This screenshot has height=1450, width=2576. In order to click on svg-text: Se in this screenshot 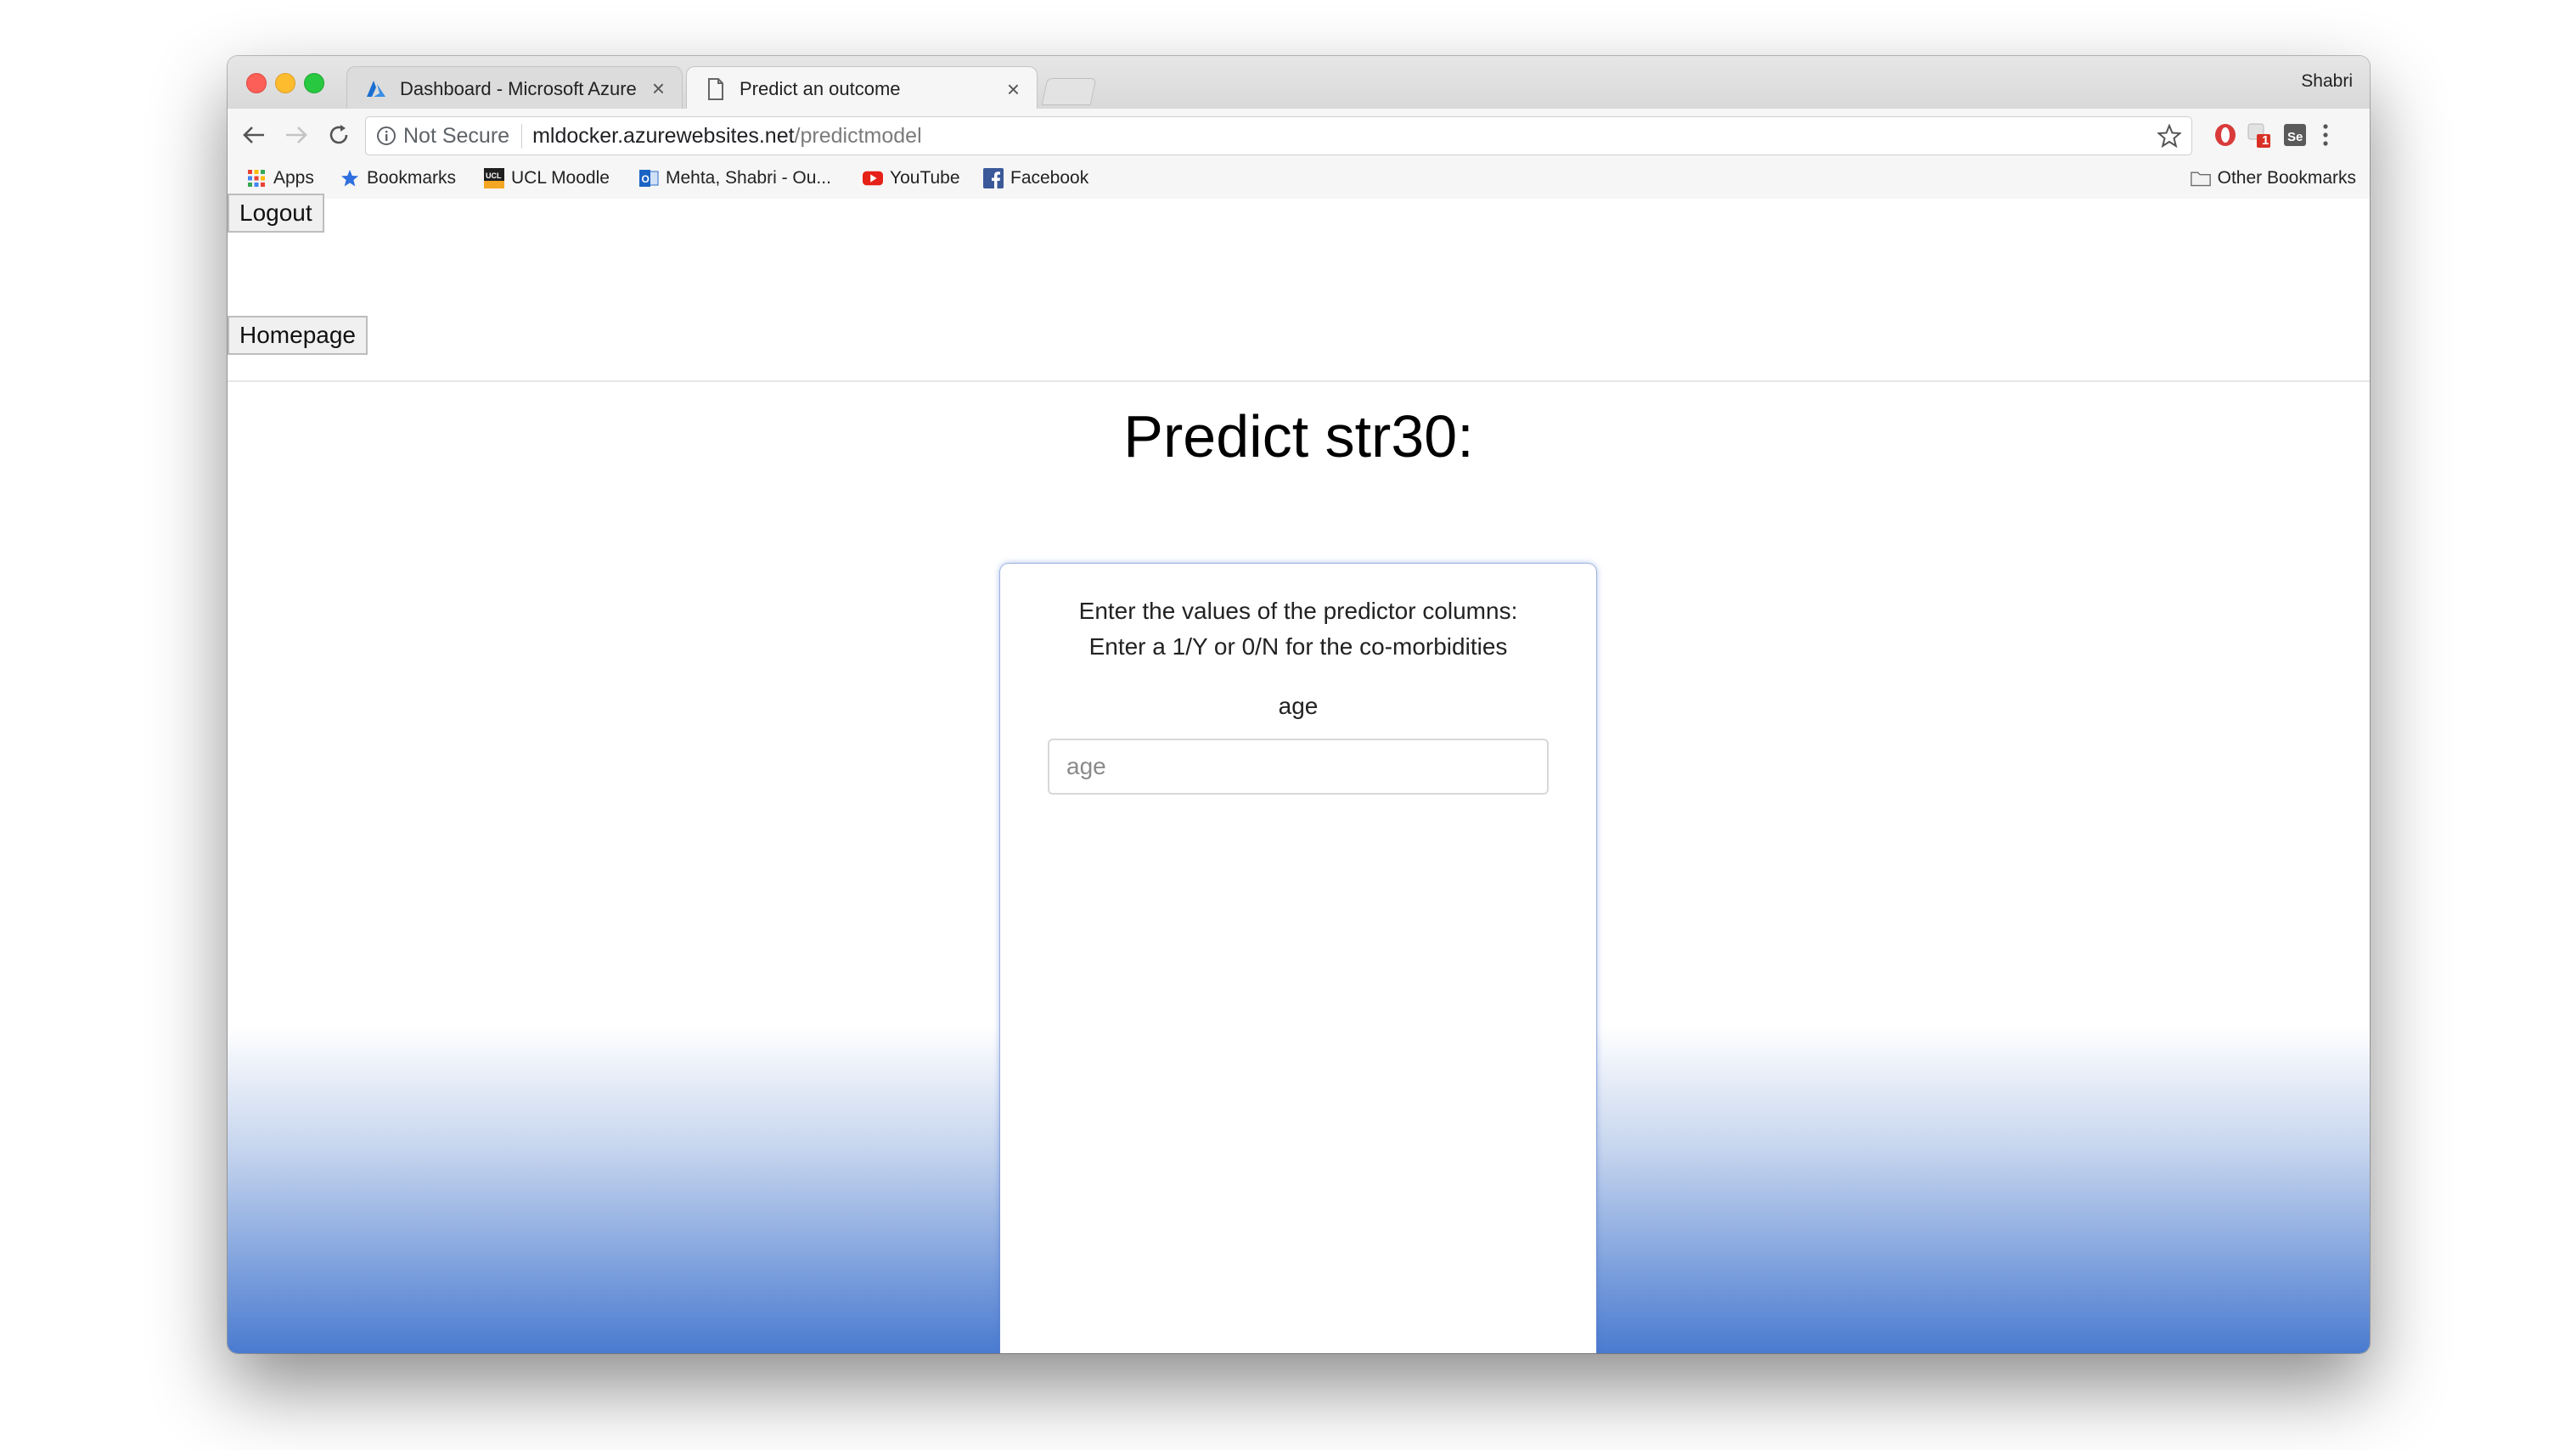, I will do `click(2295, 137)`.